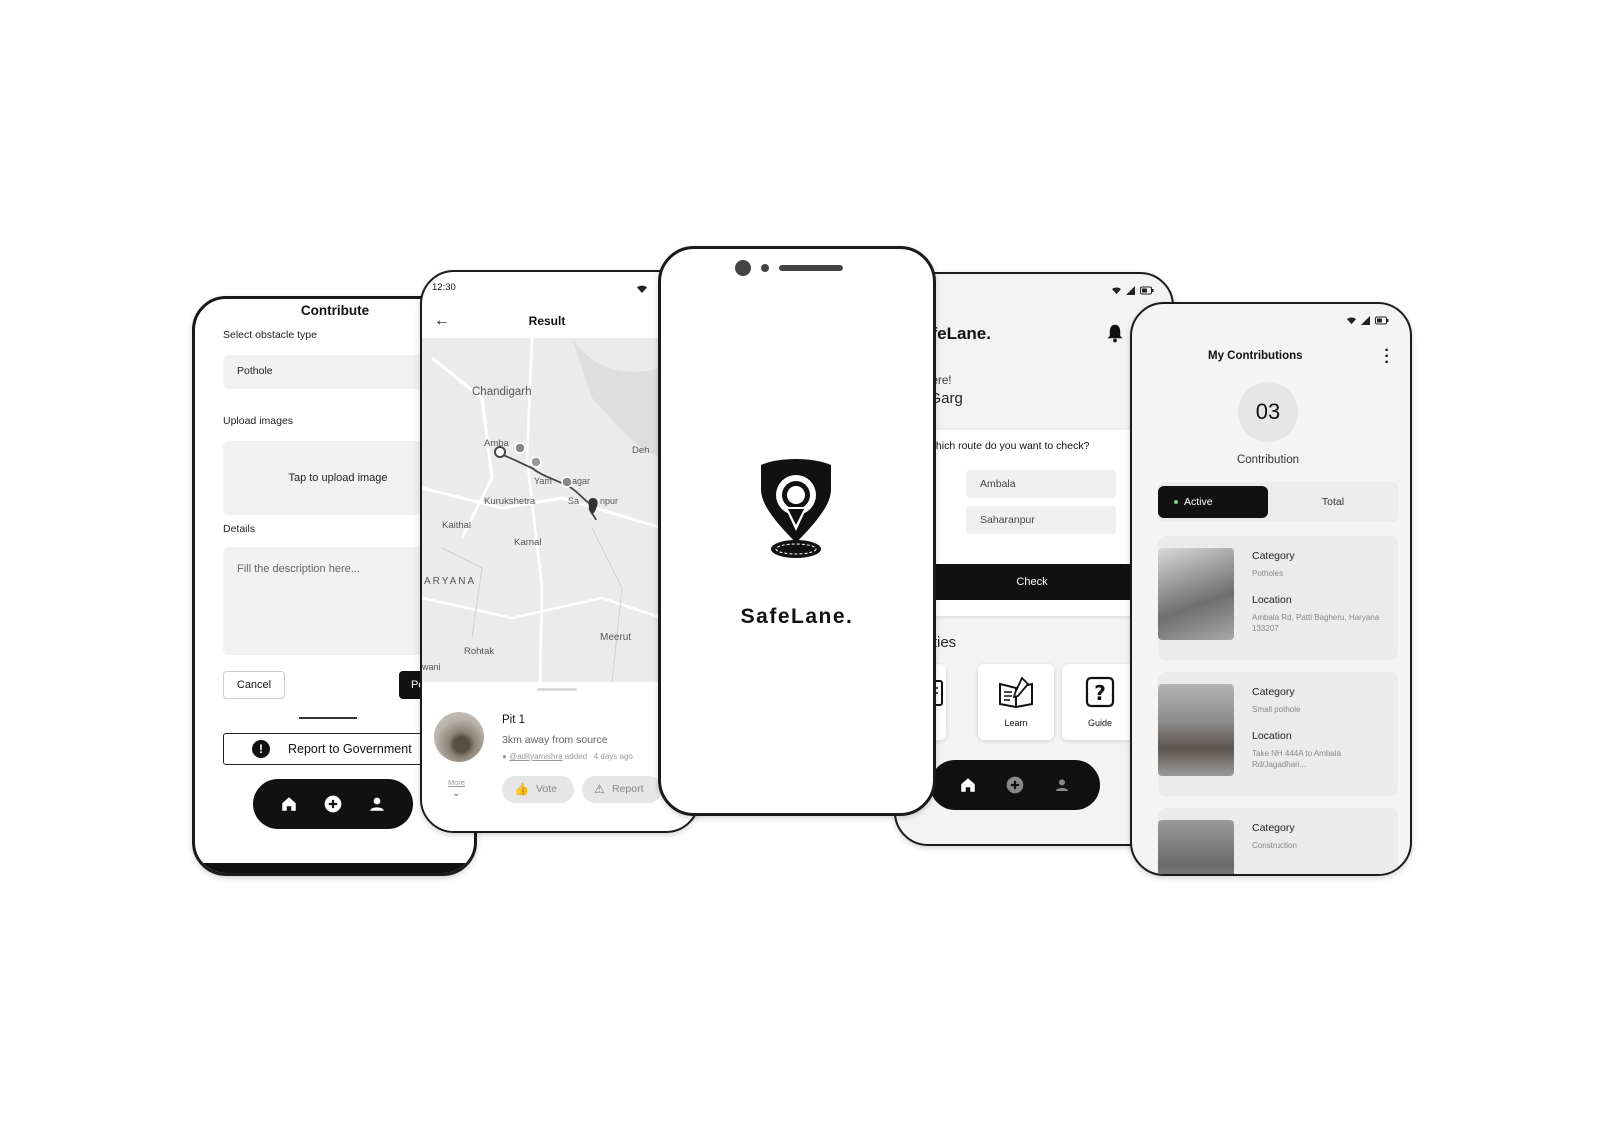 The height and width of the screenshot is (1138, 1600). What do you see at coordinates (450, 581) in the screenshot?
I see `map-label: ARYANA` at bounding box center [450, 581].